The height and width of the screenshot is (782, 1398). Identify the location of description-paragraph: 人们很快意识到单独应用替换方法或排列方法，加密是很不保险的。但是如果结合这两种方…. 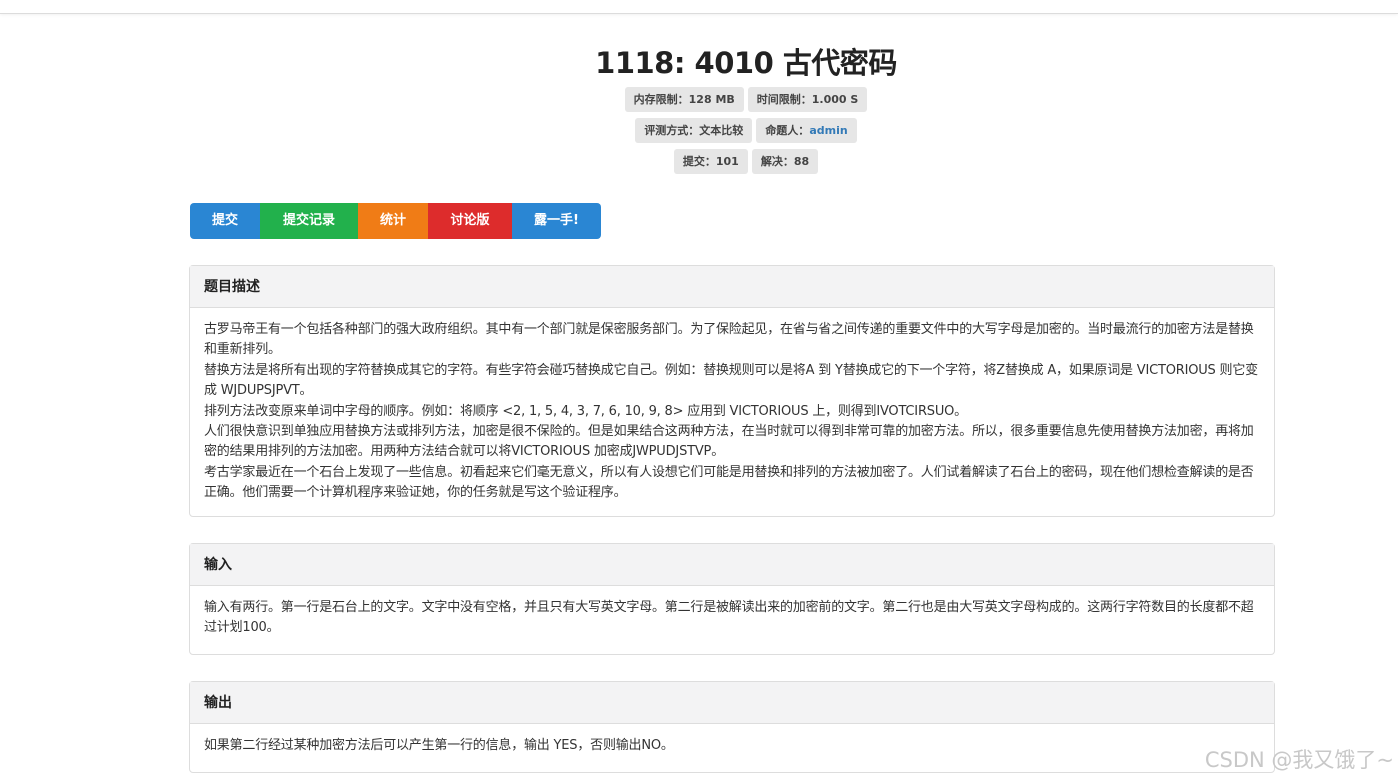
(729, 442).